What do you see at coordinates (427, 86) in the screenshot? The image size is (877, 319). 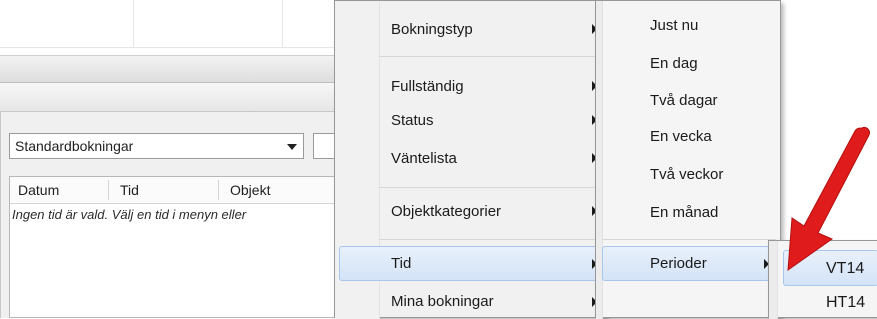 I see `menu-item-fullstandig: Fullständig` at bounding box center [427, 86].